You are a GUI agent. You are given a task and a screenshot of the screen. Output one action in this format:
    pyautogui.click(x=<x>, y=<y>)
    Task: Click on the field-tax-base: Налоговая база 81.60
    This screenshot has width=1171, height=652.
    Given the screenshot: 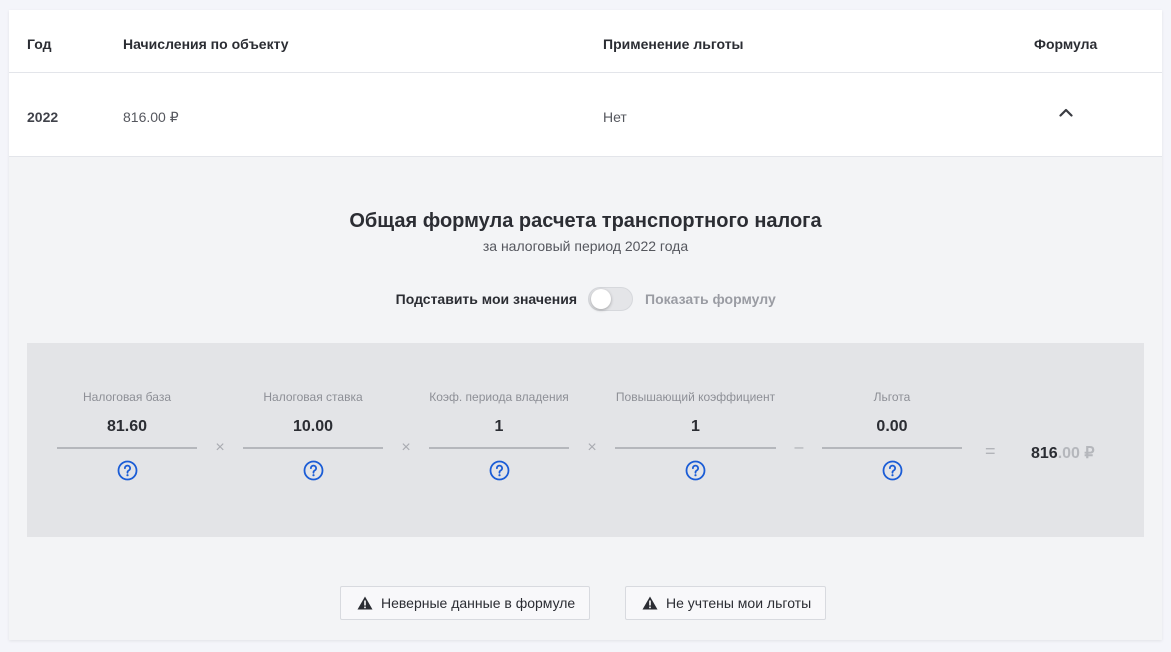 What is the action you would take?
    pyautogui.click(x=127, y=440)
    